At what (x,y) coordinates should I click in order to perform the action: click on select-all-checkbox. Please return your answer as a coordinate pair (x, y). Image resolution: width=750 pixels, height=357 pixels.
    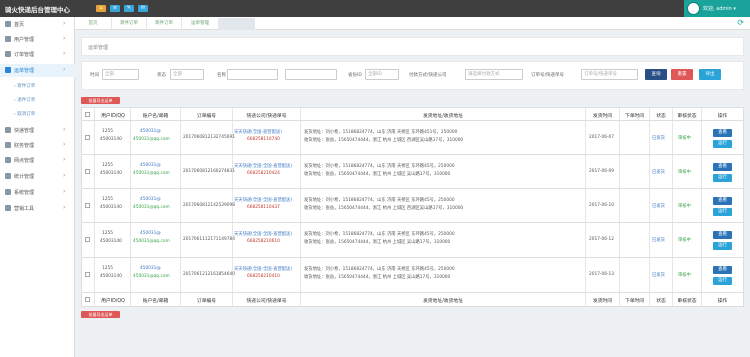
    Looking at the image, I should click on (87, 114).